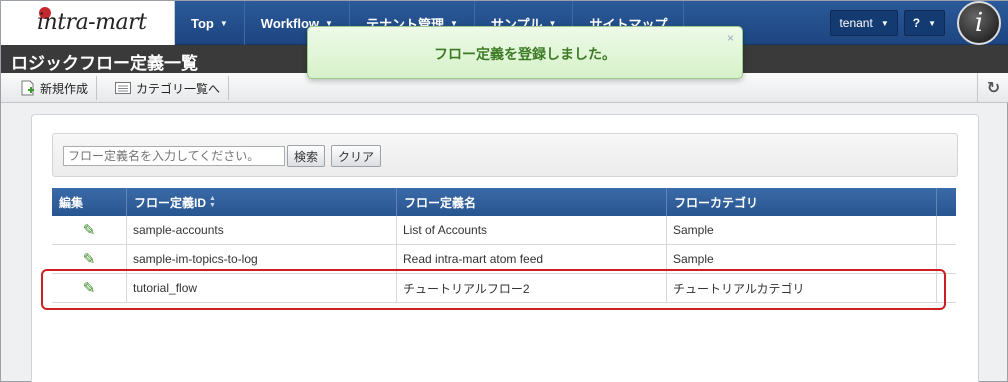  I want to click on category-list-label: カテゴリ一覧へ, so click(178, 88).